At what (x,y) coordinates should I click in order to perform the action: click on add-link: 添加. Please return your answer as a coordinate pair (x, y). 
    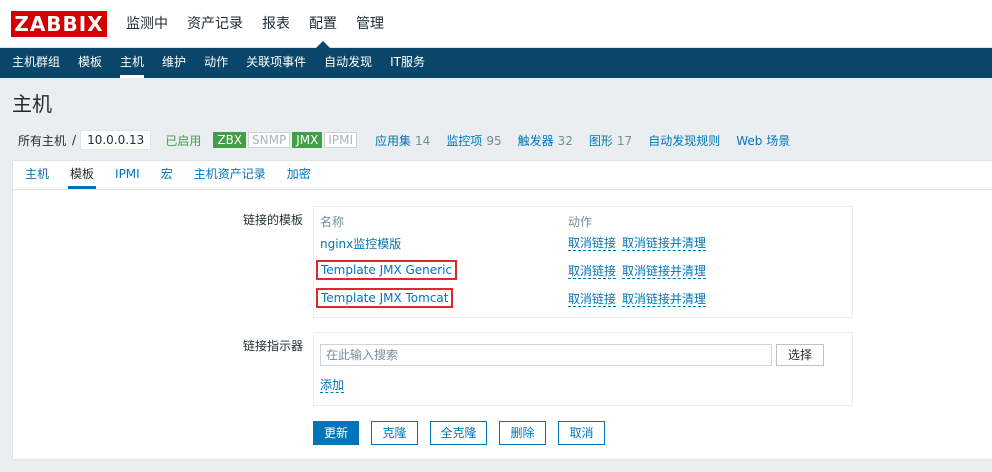
    Looking at the image, I should click on (332, 385).